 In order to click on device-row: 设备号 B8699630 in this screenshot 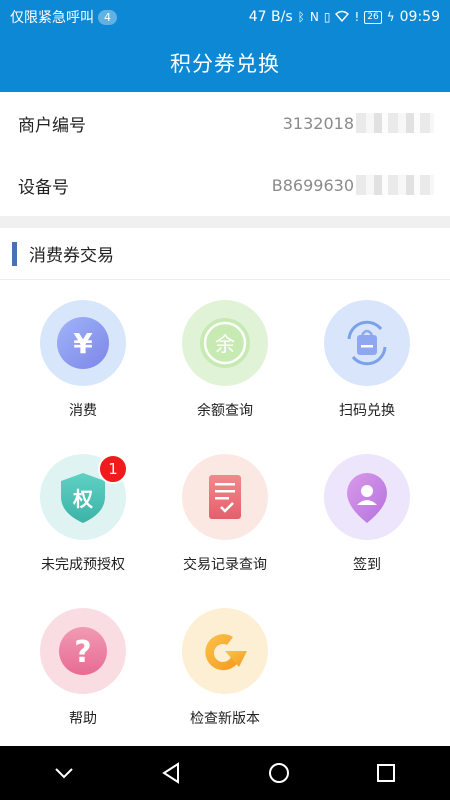, I will do `click(225, 185)`.